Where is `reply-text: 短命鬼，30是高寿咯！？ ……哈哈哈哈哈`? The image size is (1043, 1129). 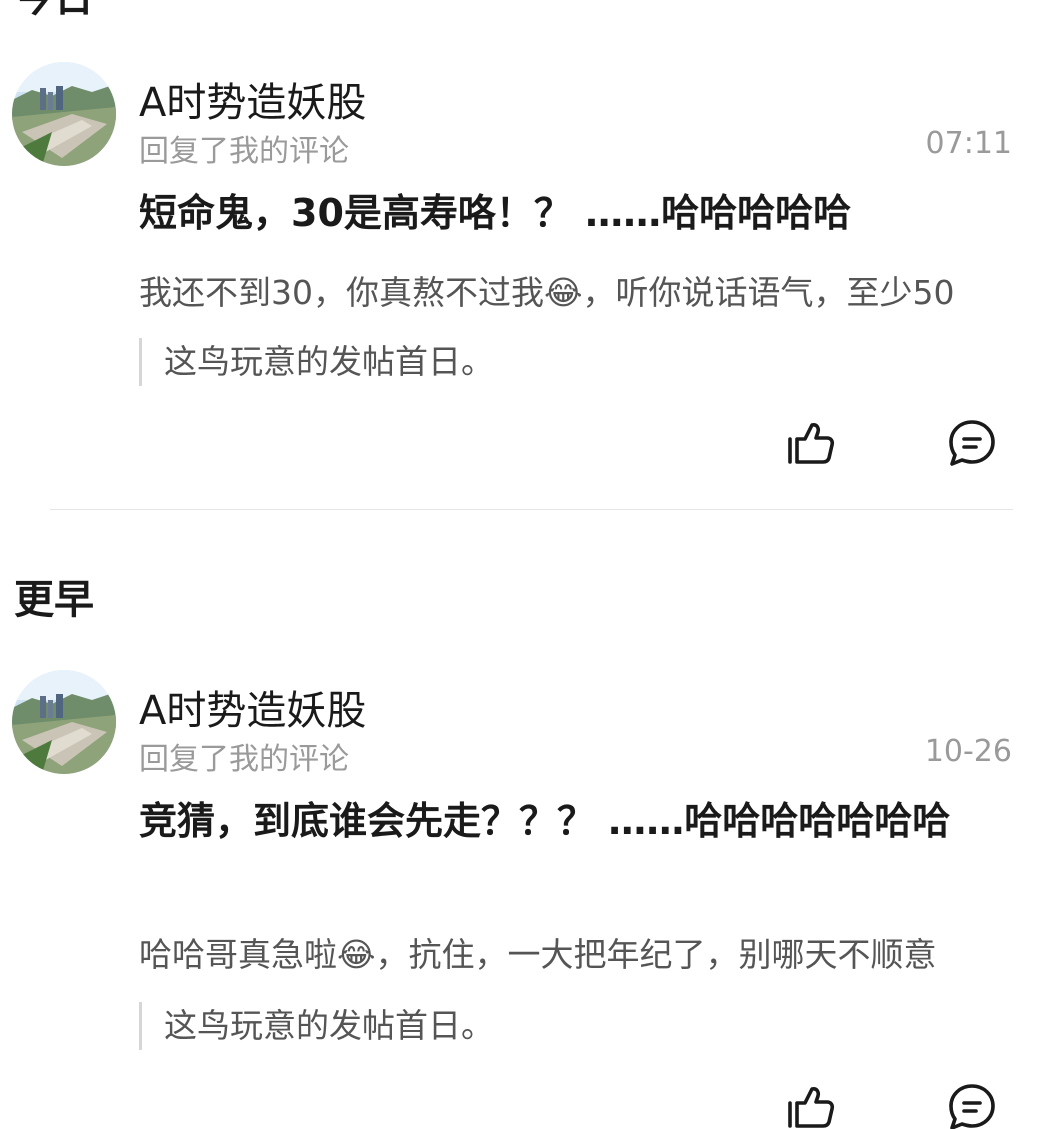 reply-text: 短命鬼，30是高寿咯！？ ……哈哈哈哈哈 is located at coordinates (574, 213).